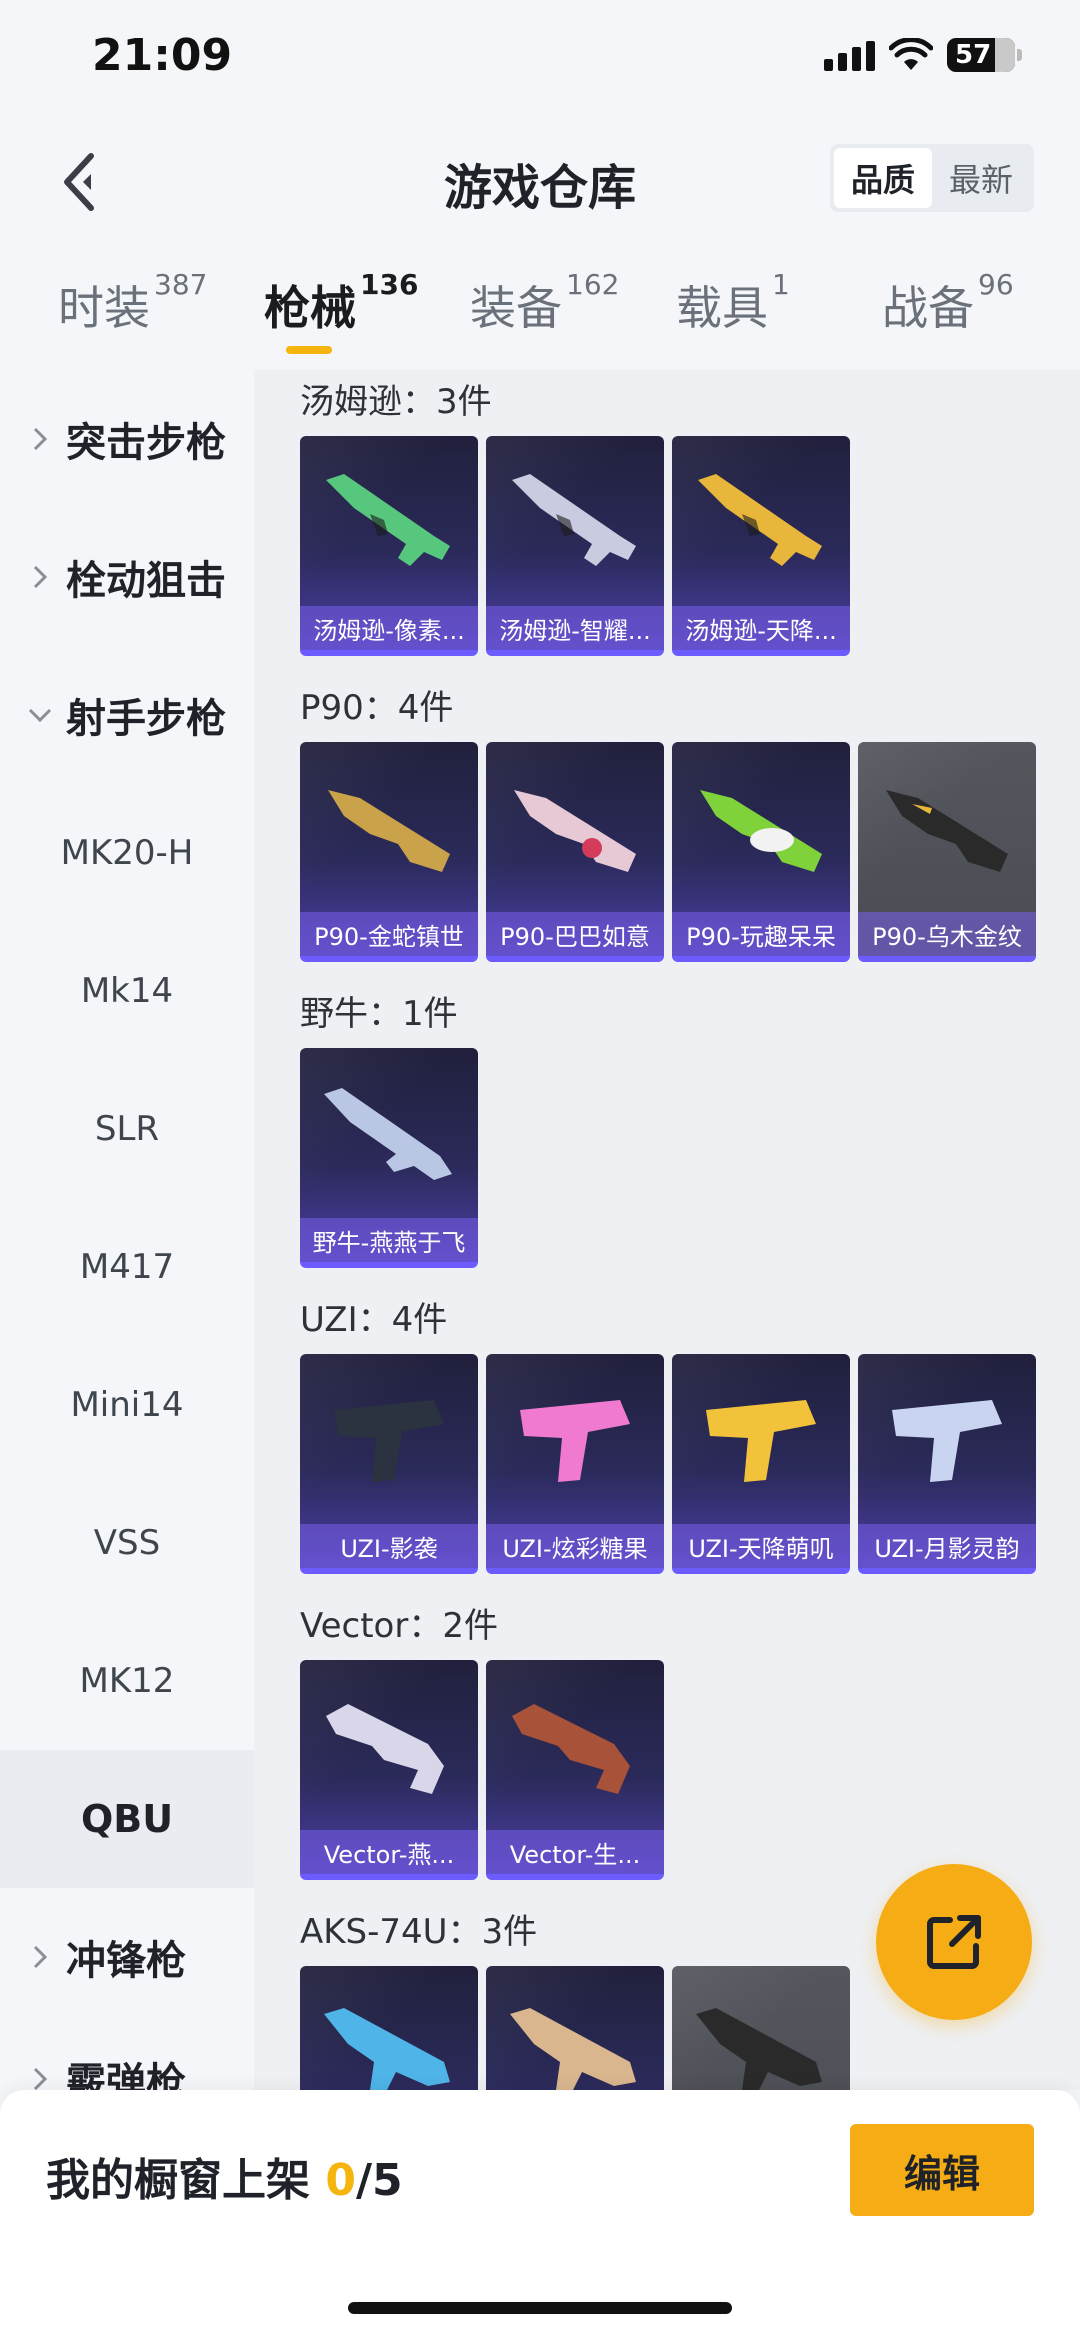 Image resolution: width=1080 pixels, height=2339 pixels. What do you see at coordinates (981, 178) in the screenshot?
I see `sort-latest-button: 最新` at bounding box center [981, 178].